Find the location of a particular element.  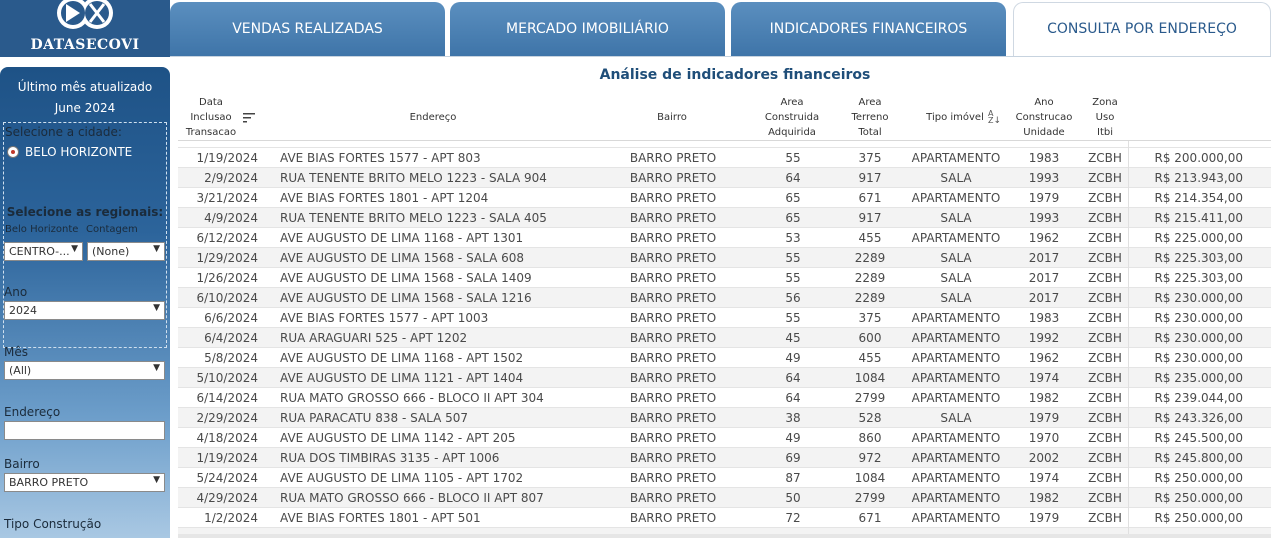

header-line: Tipo imóvel is located at coordinates (955, 117).